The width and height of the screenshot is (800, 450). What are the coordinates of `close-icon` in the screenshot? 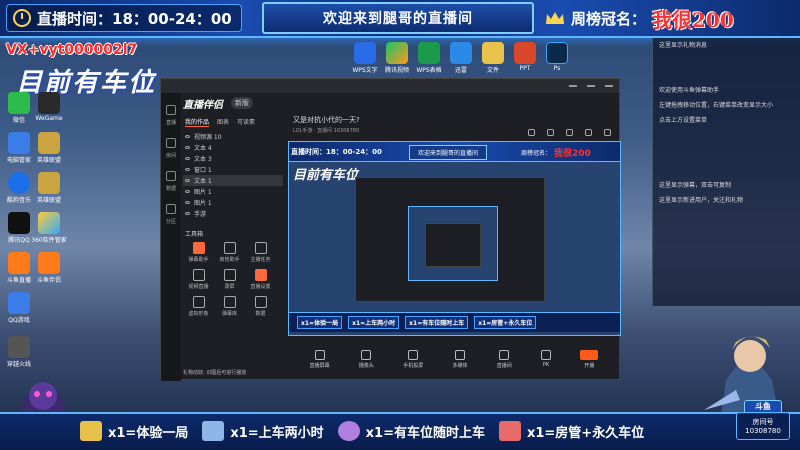 It's located at (609, 86).